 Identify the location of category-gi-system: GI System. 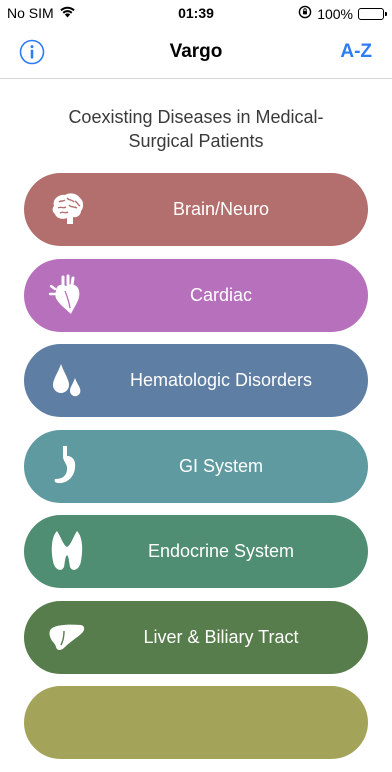
(196, 466).